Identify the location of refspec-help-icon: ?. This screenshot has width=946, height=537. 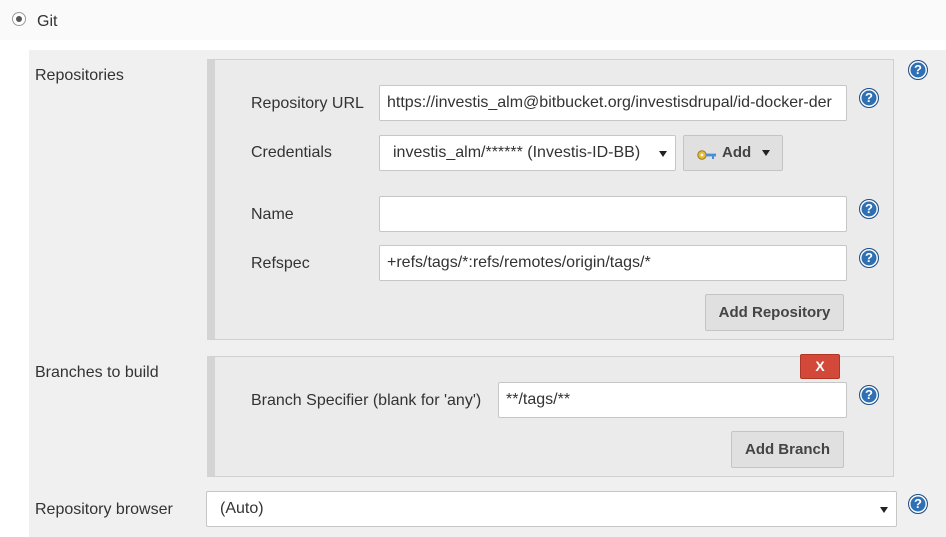
(869, 258).